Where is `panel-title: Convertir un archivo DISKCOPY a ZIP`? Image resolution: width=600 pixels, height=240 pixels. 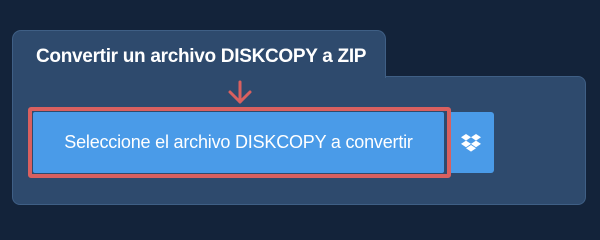
panel-title: Convertir un archivo DISKCOPY a ZIP is located at coordinates (201, 56).